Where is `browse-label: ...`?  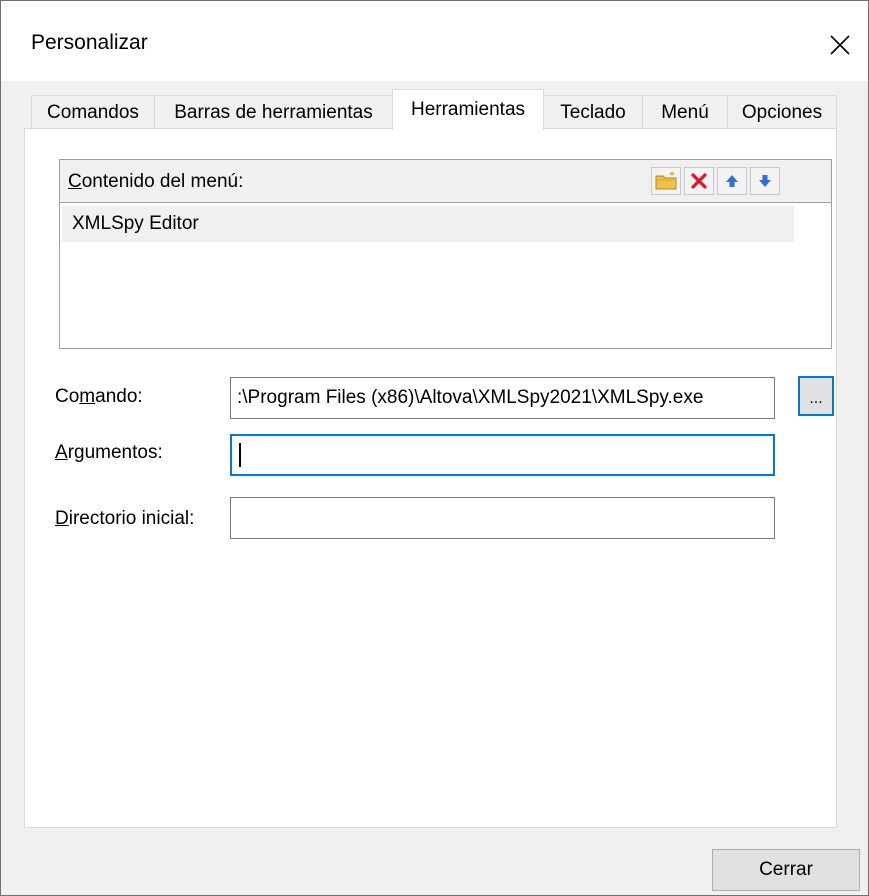
browse-label: ... is located at coordinates (816, 398).